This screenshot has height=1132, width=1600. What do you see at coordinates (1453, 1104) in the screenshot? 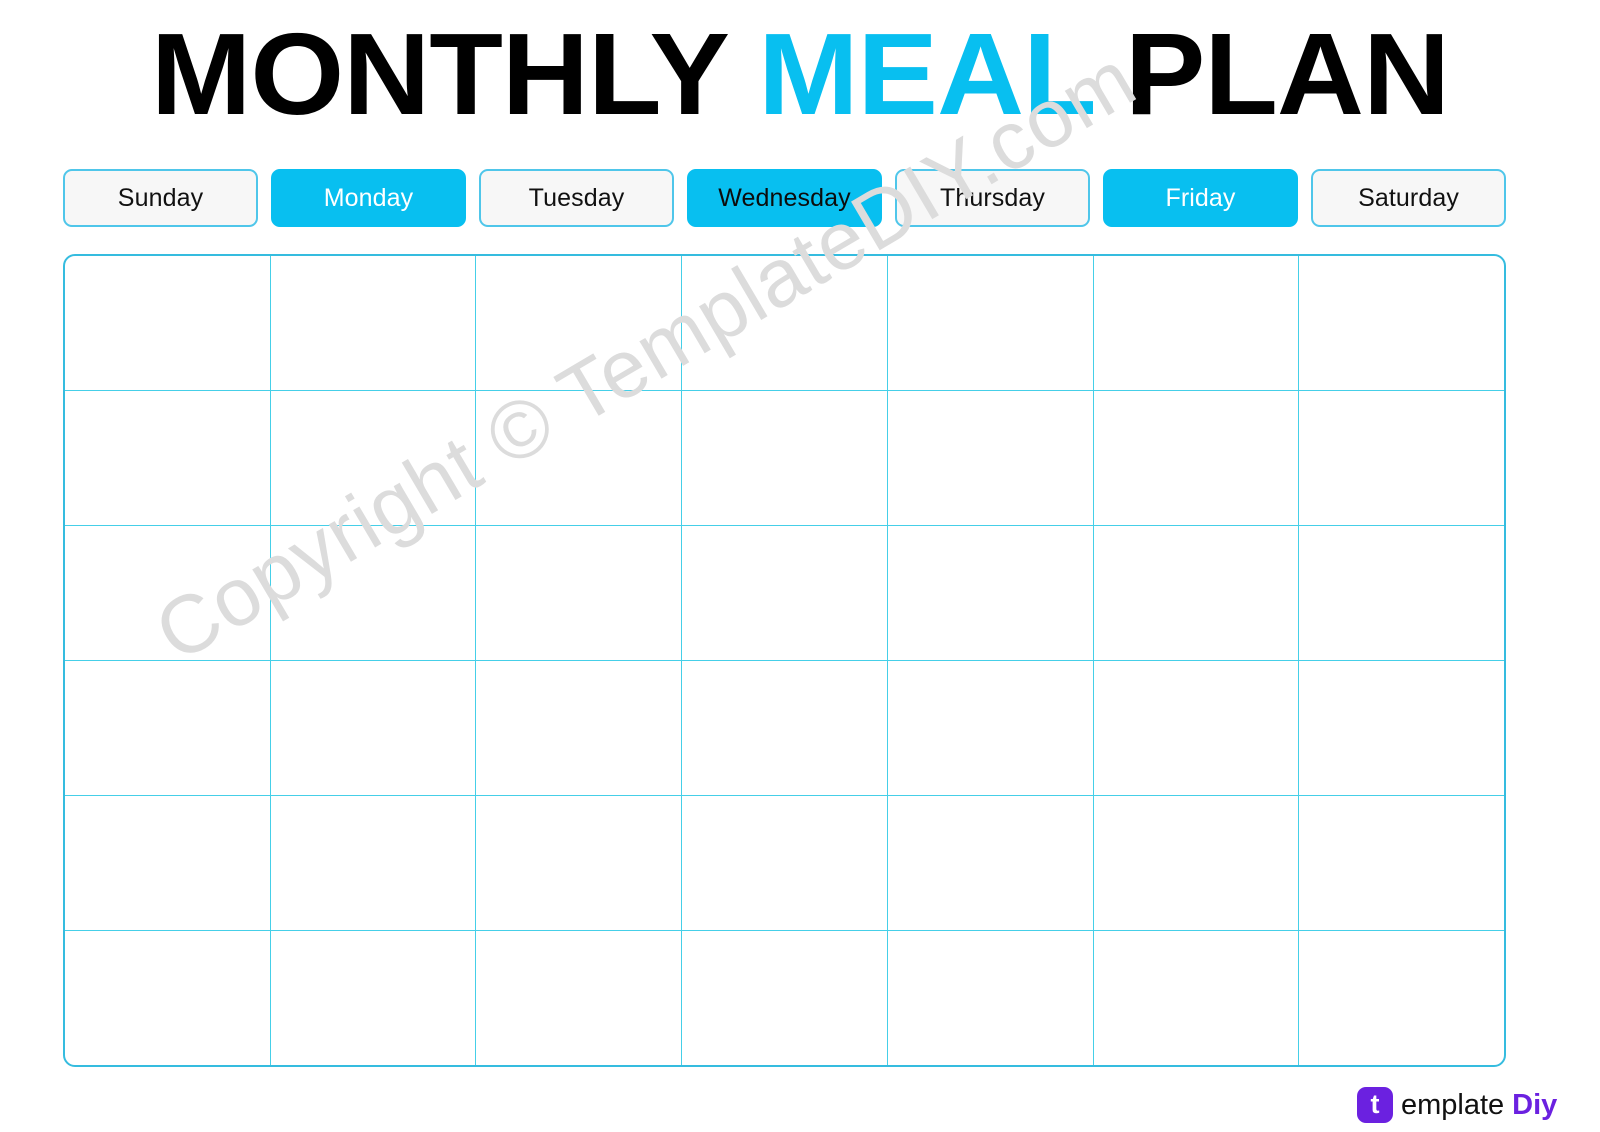
I see `logo-word-main: emplate` at bounding box center [1453, 1104].